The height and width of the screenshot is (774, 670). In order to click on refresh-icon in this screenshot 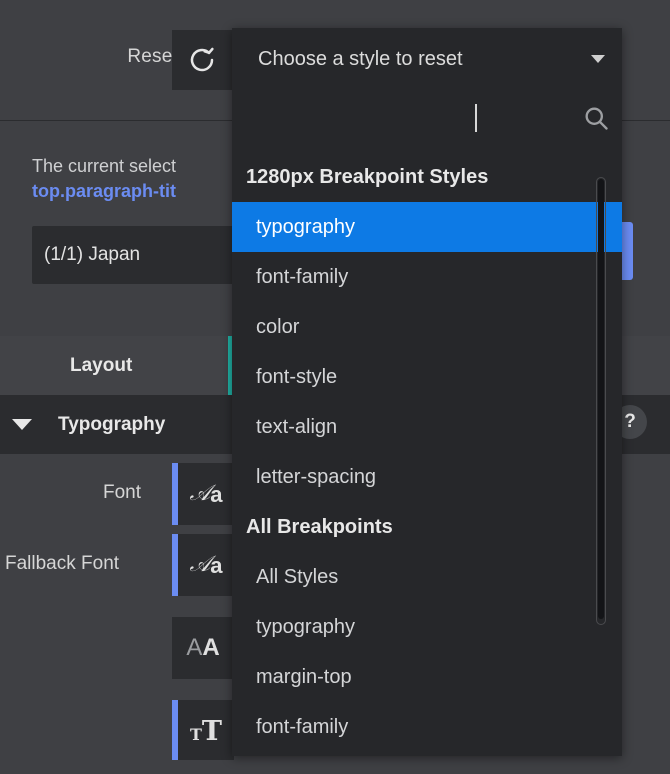, I will do `click(202, 60)`.